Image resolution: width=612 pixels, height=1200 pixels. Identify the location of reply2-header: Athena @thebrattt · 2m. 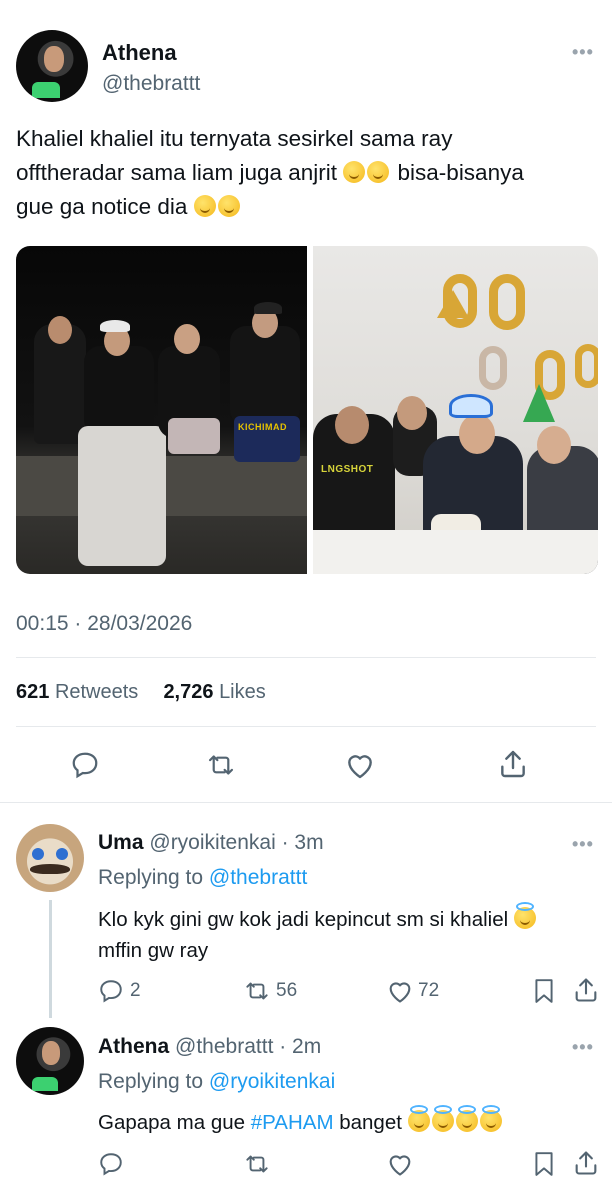
(209, 1047).